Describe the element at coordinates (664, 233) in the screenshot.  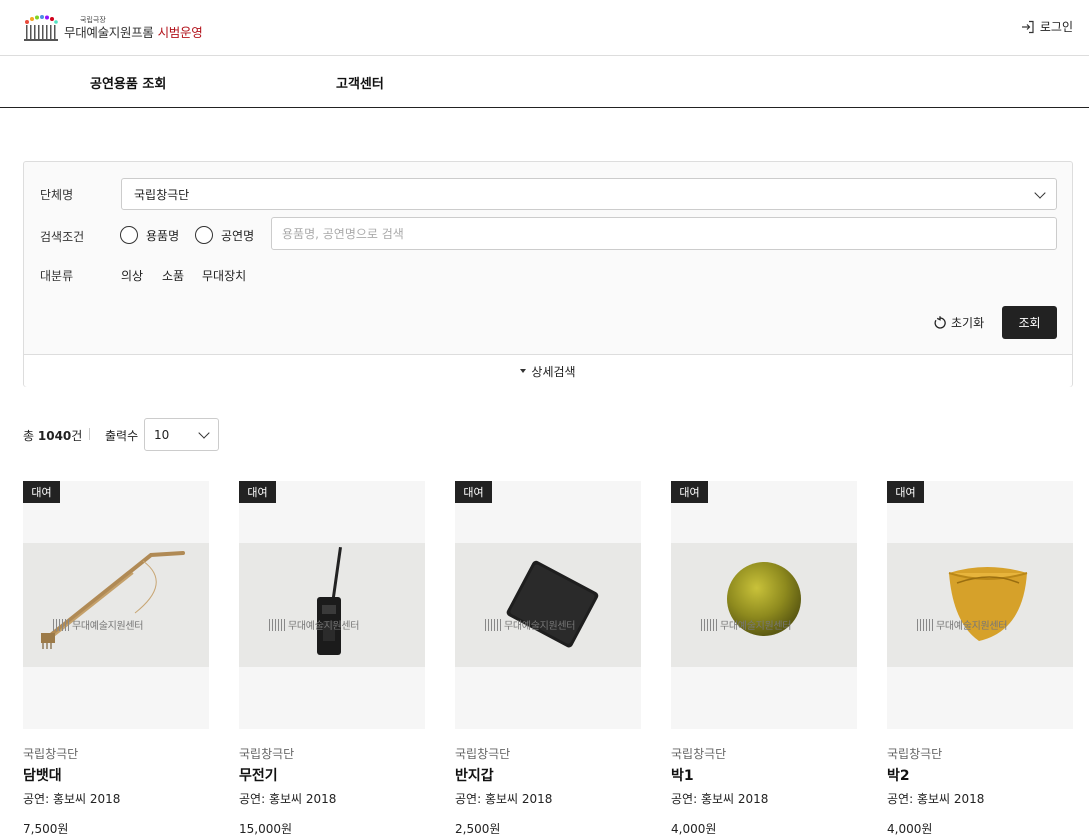
I see `search-input` at that location.